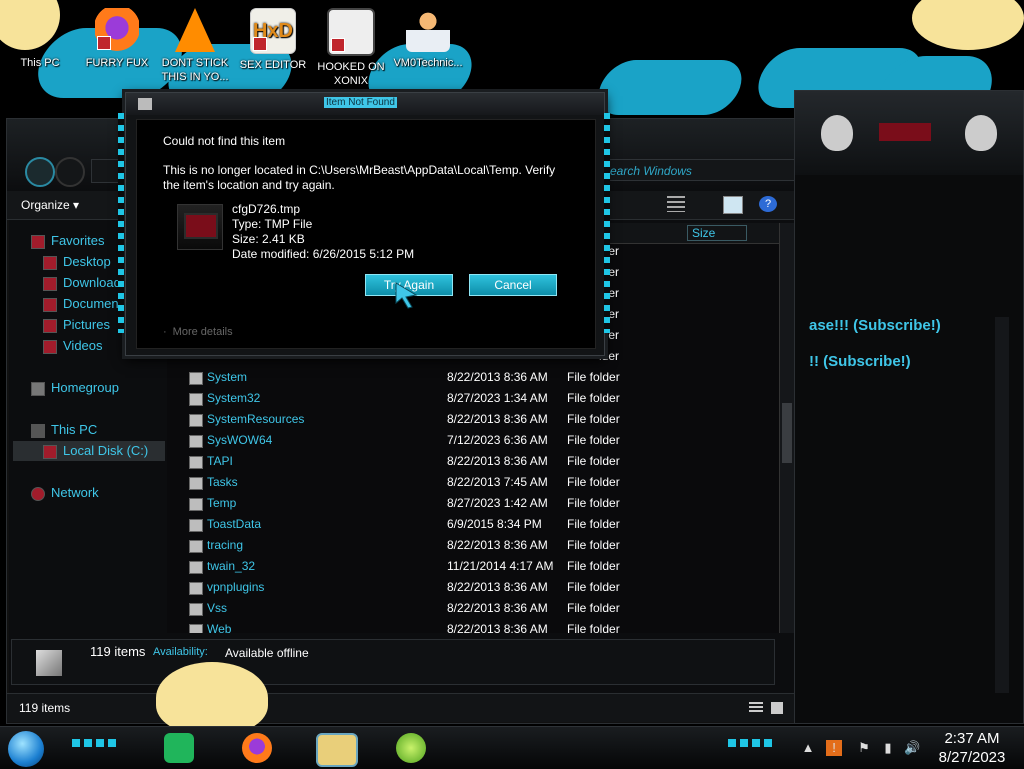 This screenshot has height=769, width=1024. Describe the element at coordinates (212, 698) in the screenshot. I see `cartoon-sticker-bottom` at that location.